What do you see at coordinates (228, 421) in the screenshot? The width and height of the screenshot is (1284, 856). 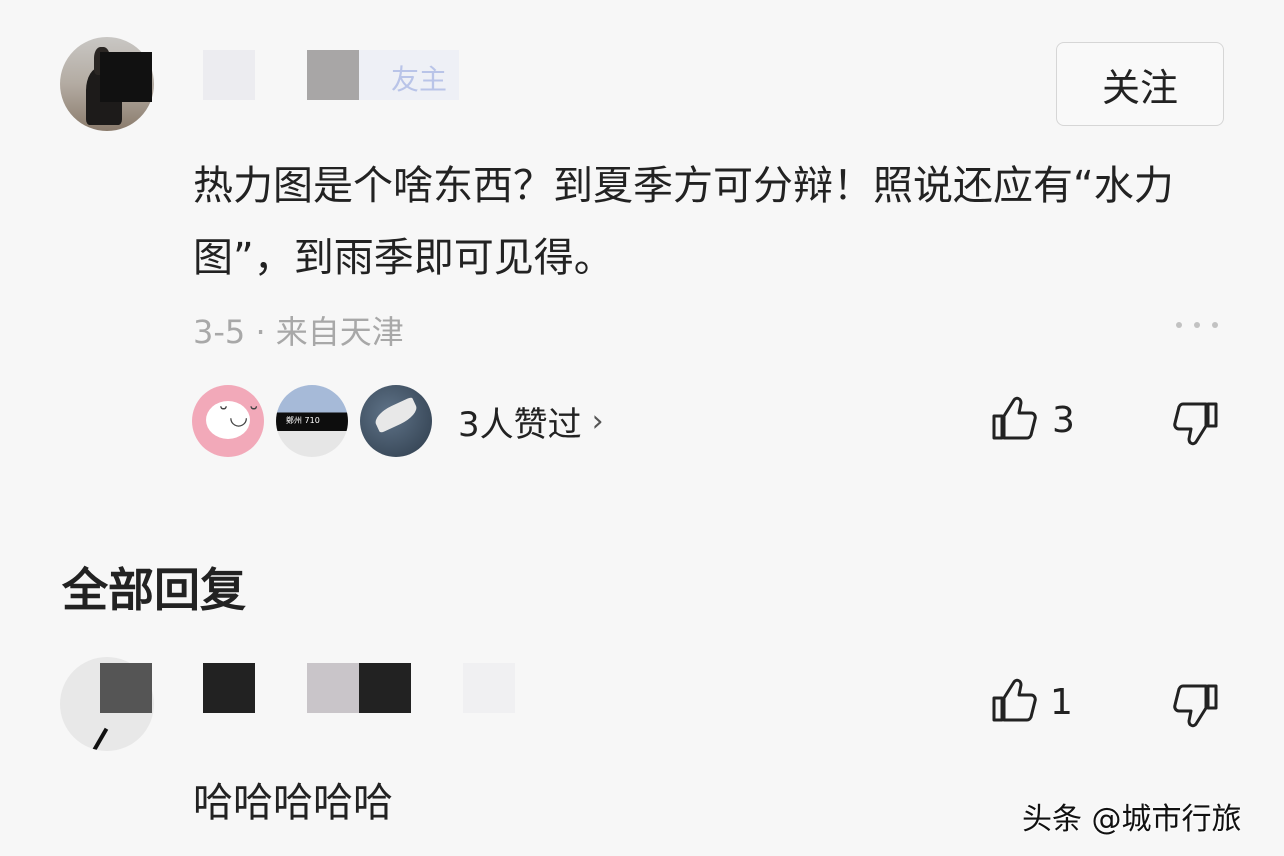 I see `liker-avatar: ˘◡˘` at bounding box center [228, 421].